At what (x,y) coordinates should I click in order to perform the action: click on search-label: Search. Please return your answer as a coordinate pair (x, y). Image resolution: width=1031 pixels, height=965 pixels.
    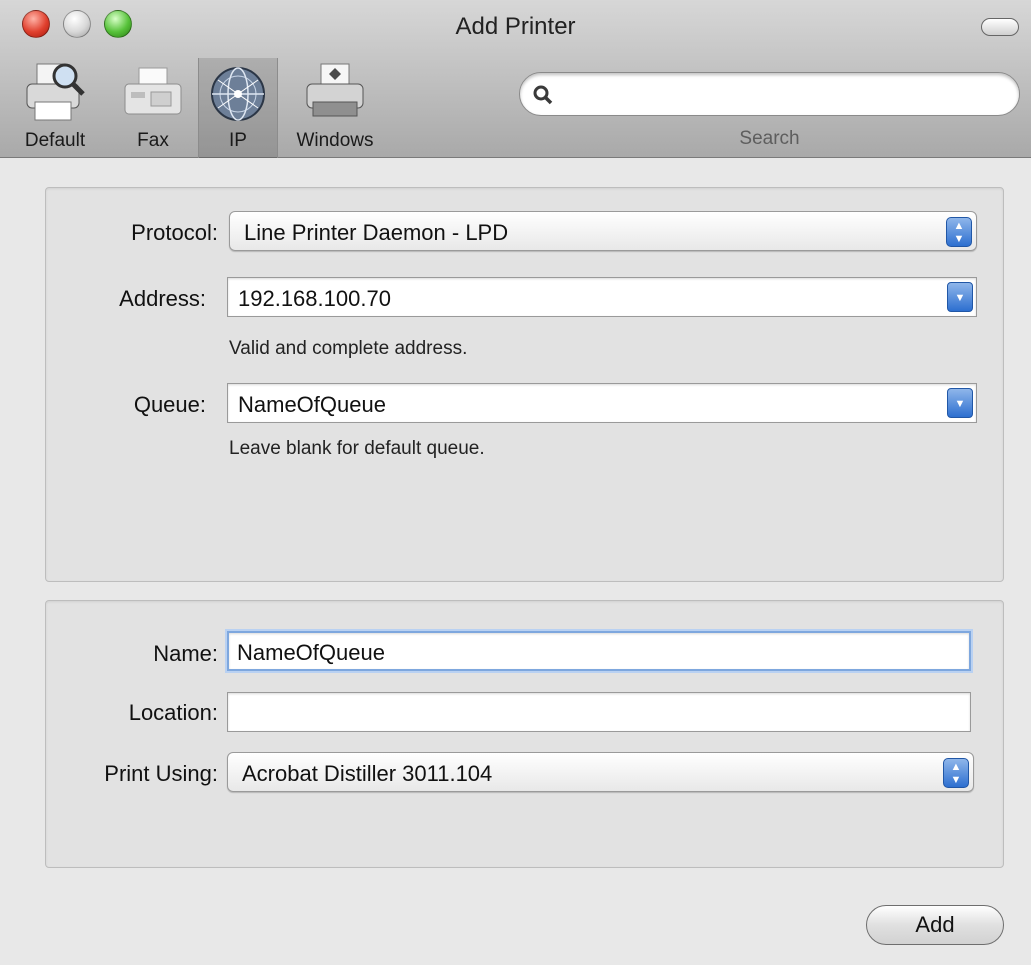
    Looking at the image, I should click on (769, 138).